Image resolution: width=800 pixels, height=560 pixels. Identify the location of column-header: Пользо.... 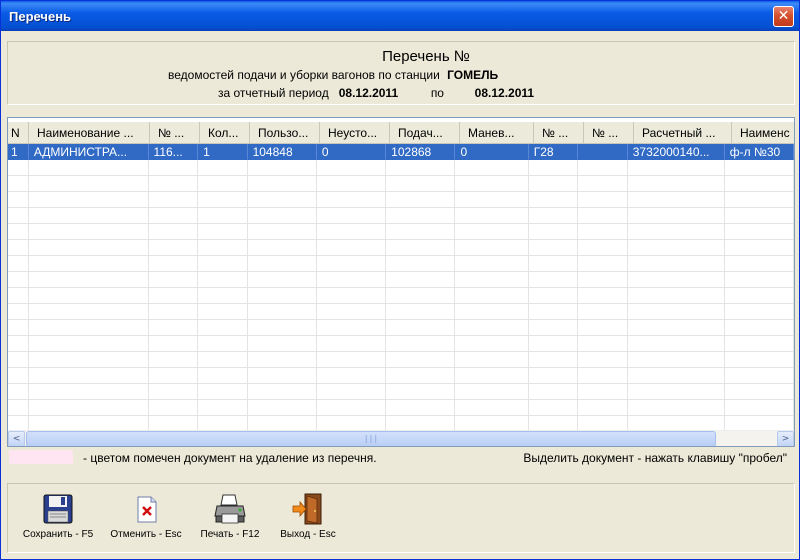
(285, 133).